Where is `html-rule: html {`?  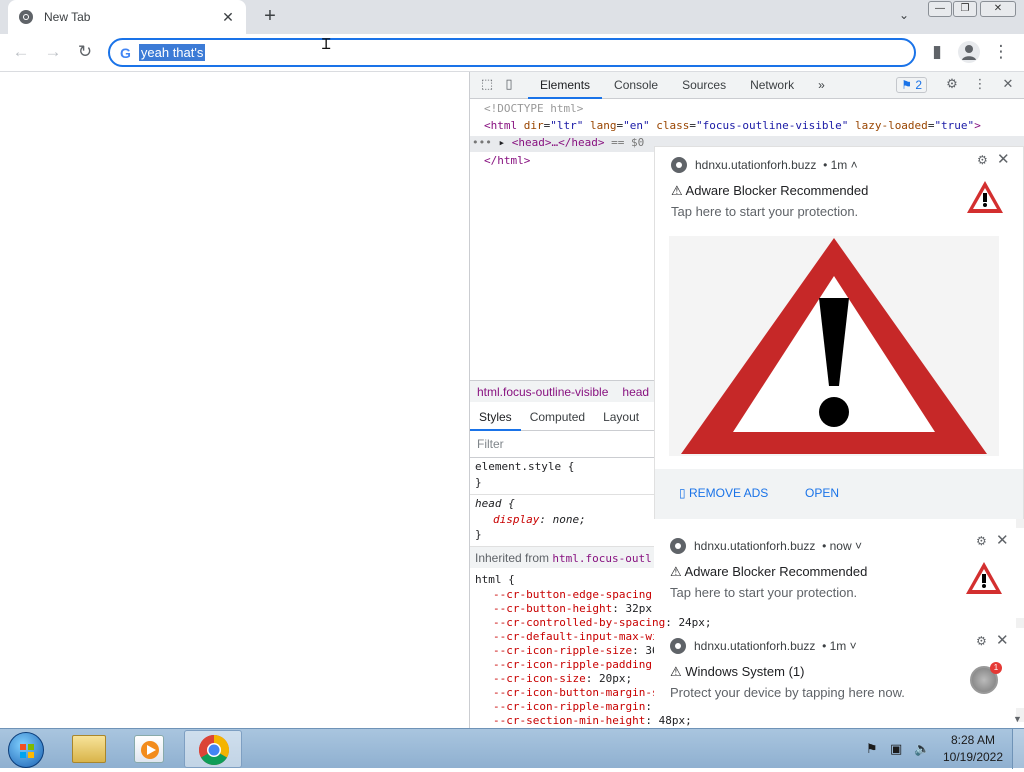 html-rule: html { is located at coordinates (495, 579).